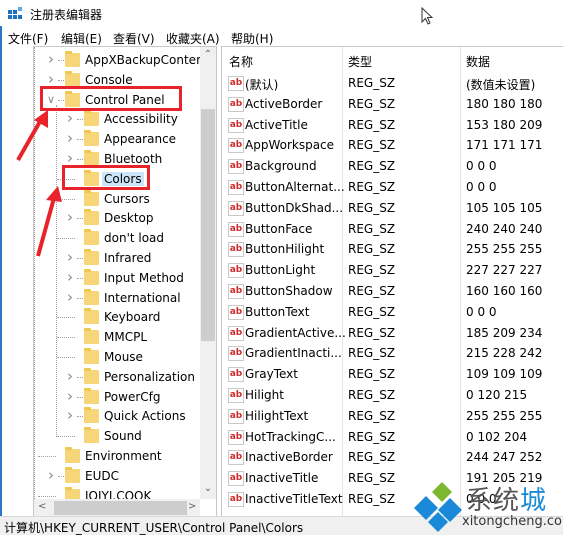 The width and height of the screenshot is (563, 536). I want to click on value-name: Background, so click(281, 166).